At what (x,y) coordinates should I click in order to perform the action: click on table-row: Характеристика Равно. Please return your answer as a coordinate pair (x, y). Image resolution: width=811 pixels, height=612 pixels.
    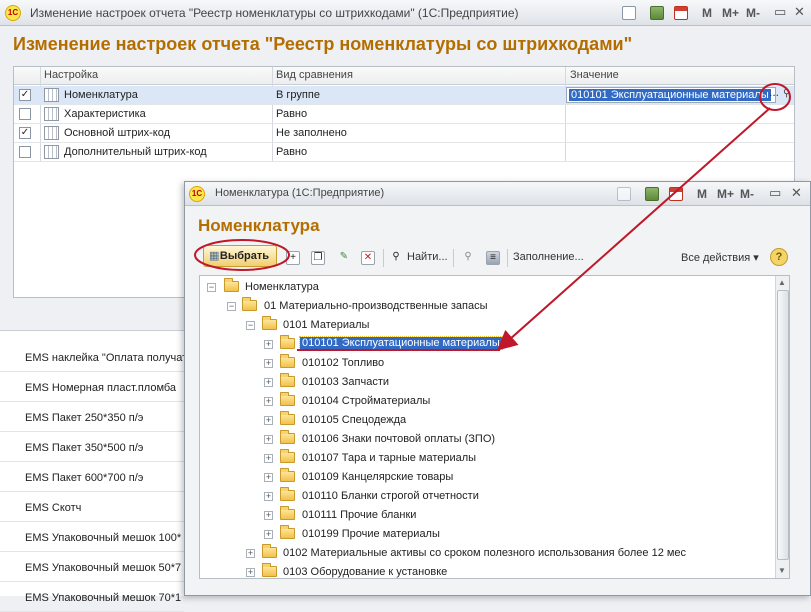
    Looking at the image, I should click on (404, 114).